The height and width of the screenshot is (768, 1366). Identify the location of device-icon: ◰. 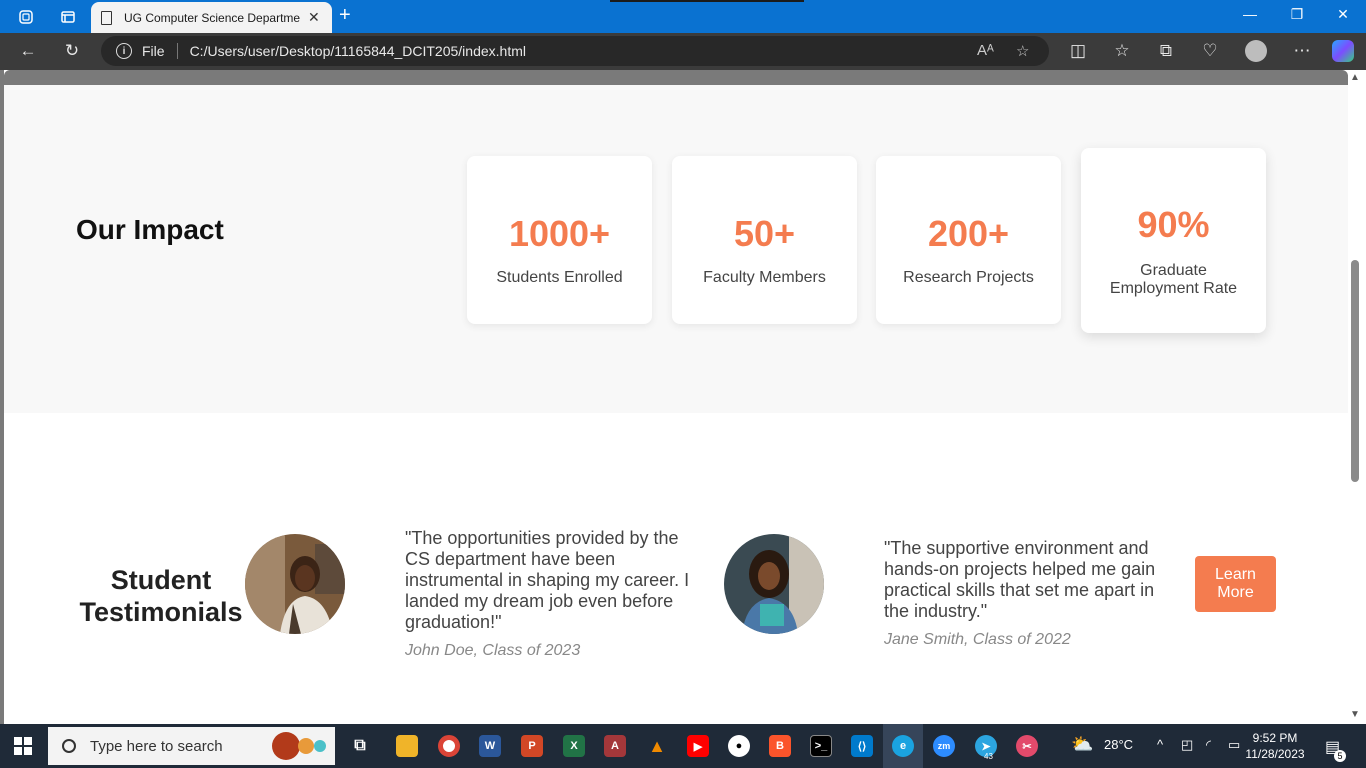
(1187, 745).